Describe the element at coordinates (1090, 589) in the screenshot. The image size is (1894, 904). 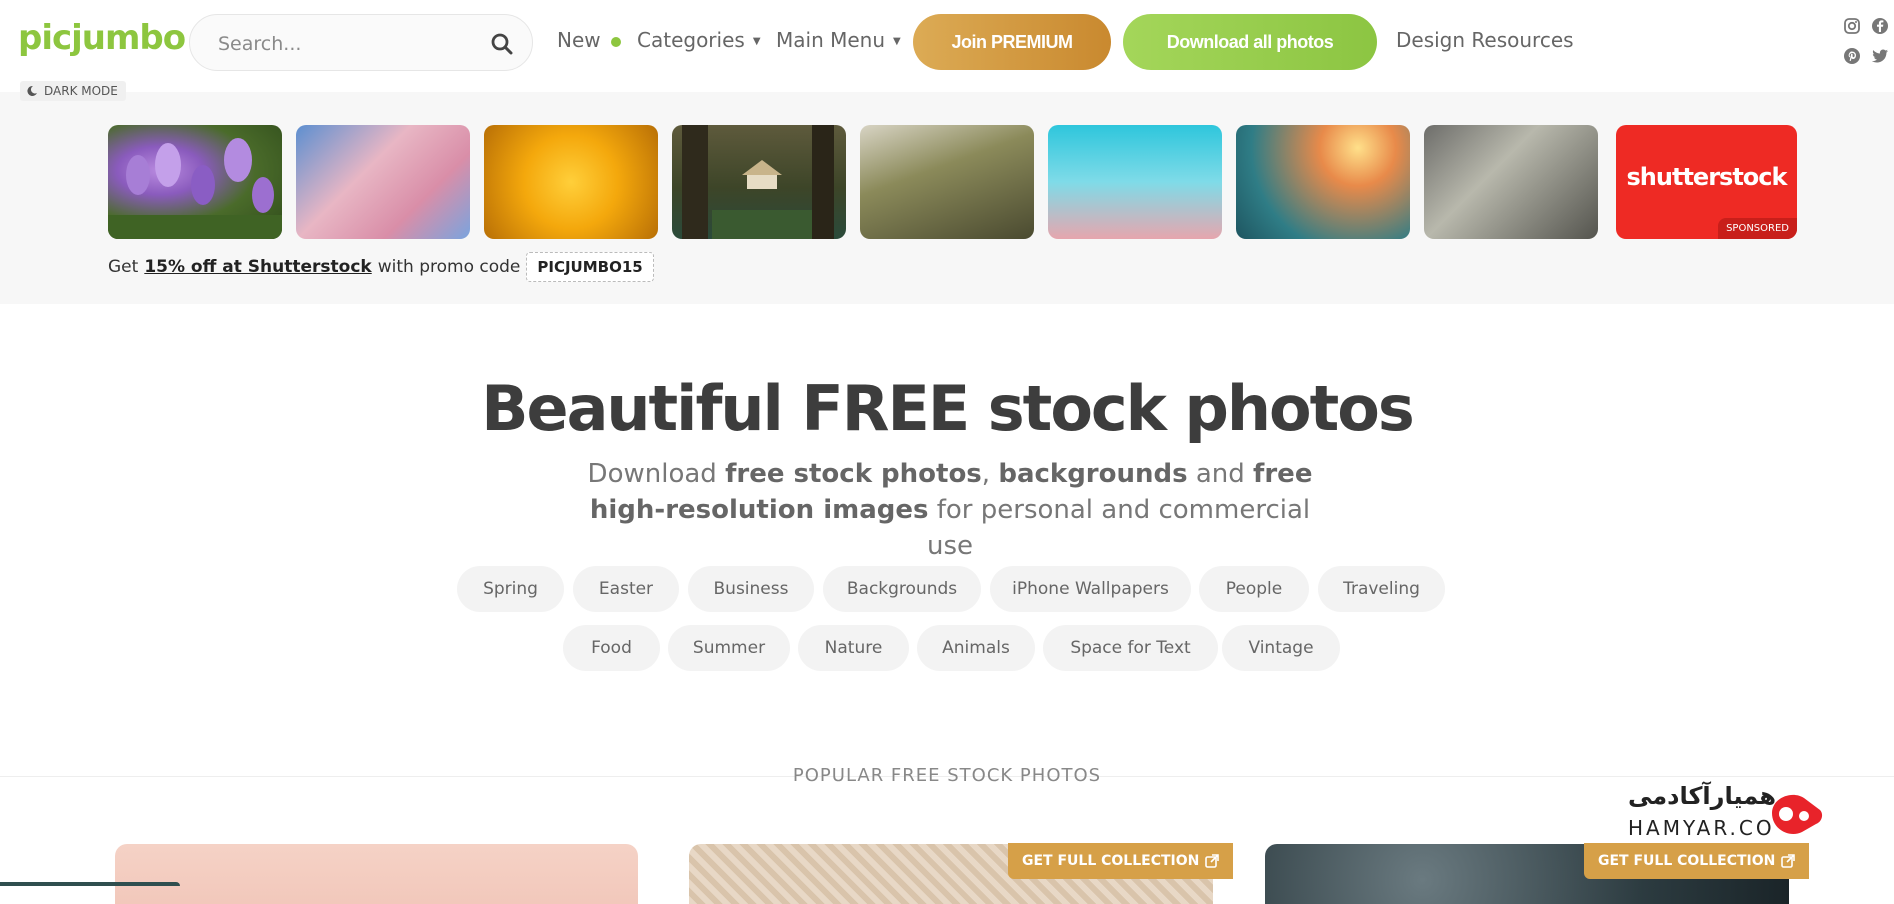
I see `tag-iphone-wallpapers: iPhone Wallpapers` at that location.